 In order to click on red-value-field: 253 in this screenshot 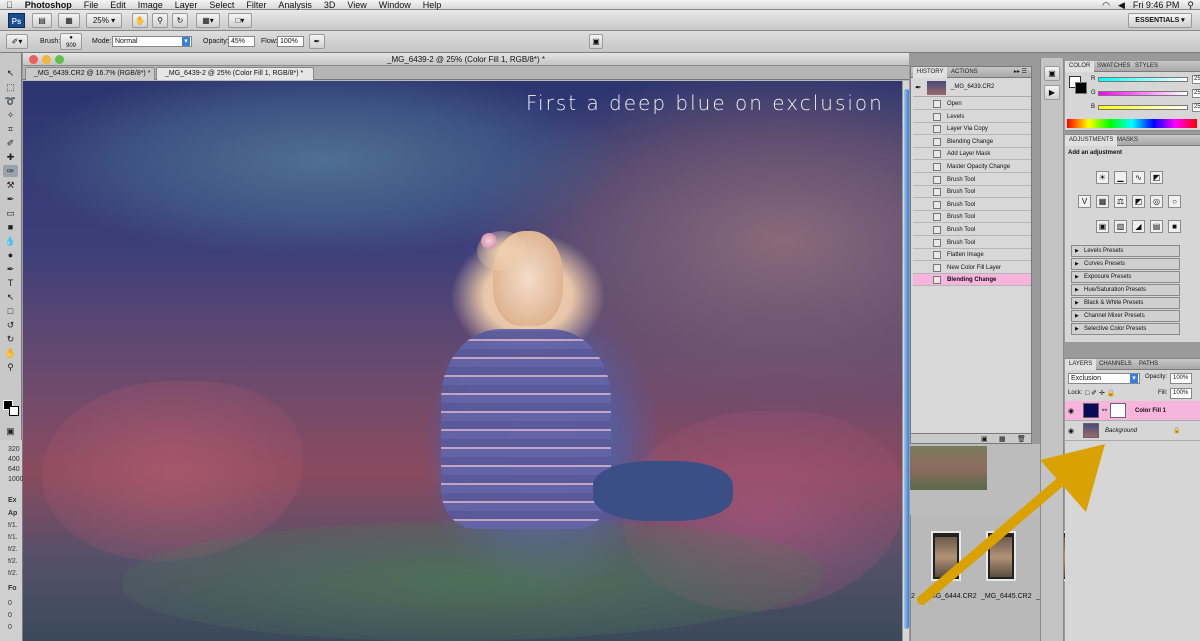, I will do `click(1196, 79)`.